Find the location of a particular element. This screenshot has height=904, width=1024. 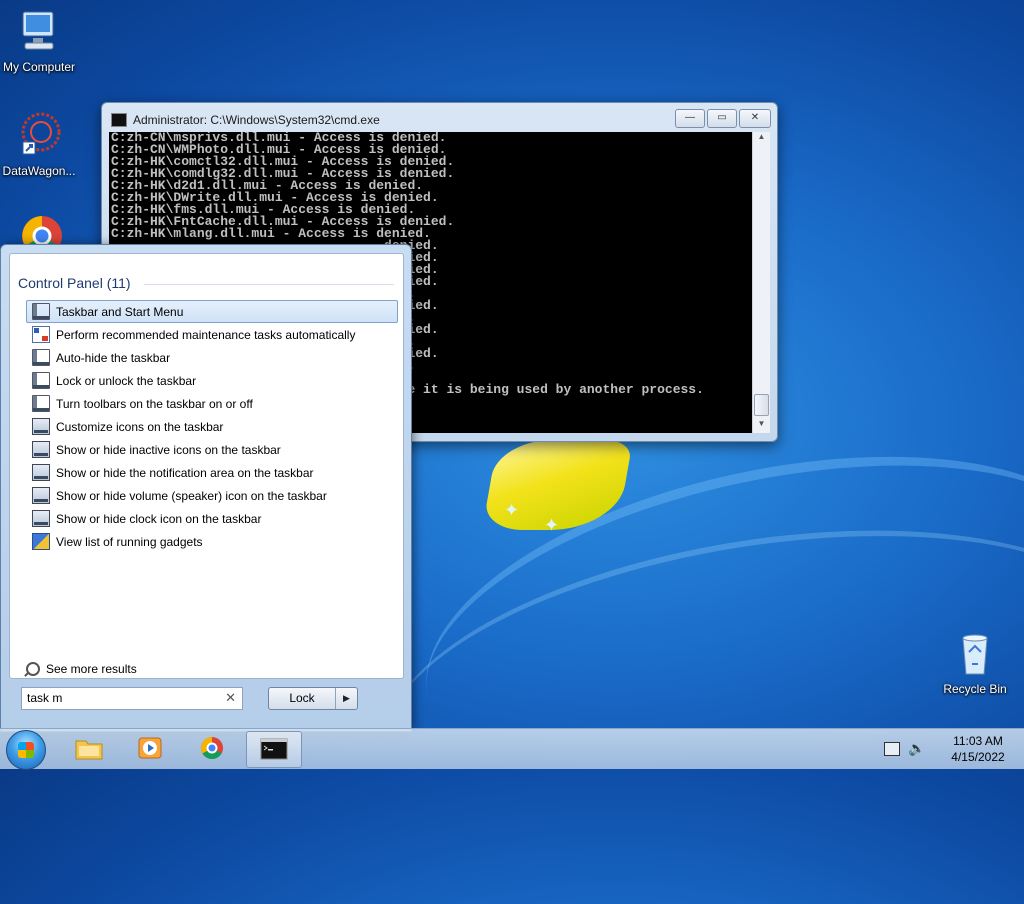

cmd-scrollbar: ▲ ▼ is located at coordinates (761, 282).